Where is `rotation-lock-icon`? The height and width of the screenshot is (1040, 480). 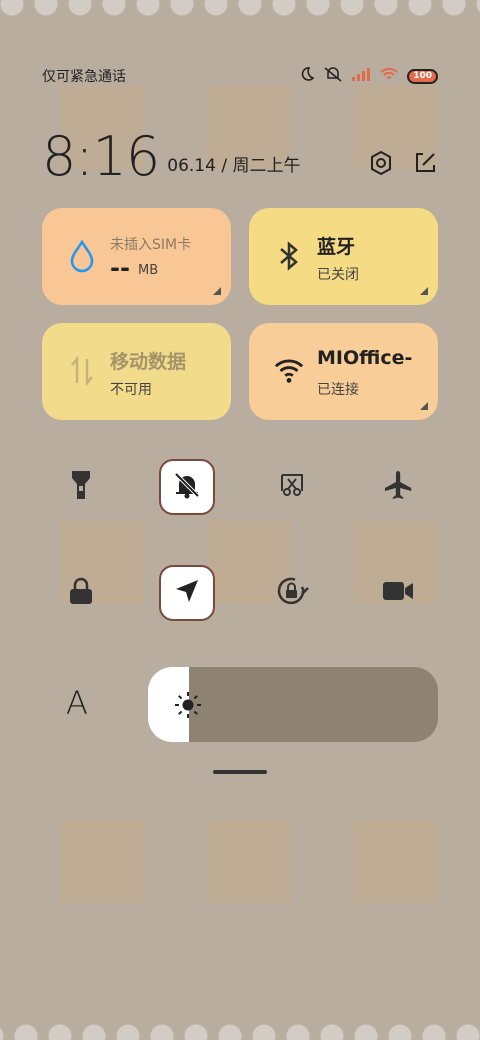 rotation-lock-icon is located at coordinates (292, 593).